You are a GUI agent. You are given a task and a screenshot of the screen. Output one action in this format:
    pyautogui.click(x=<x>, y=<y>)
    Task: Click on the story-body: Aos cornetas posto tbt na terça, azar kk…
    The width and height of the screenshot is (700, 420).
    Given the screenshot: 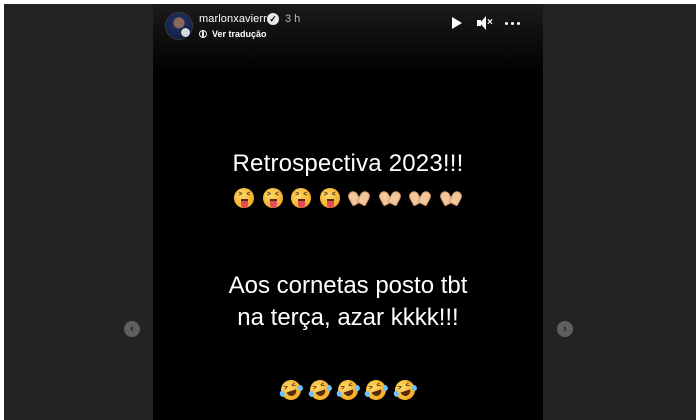 What is the action you would take?
    pyautogui.click(x=348, y=302)
    